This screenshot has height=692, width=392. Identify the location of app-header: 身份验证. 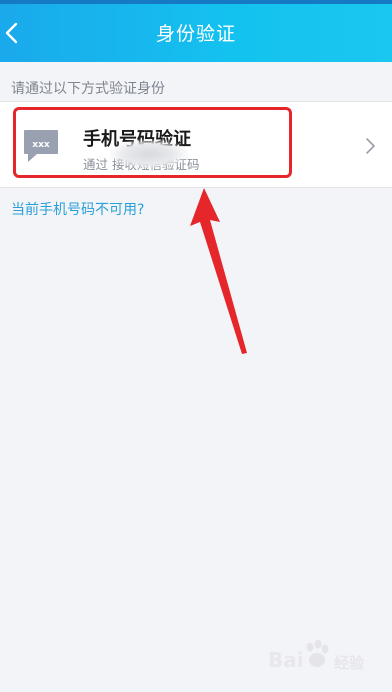
(196, 33).